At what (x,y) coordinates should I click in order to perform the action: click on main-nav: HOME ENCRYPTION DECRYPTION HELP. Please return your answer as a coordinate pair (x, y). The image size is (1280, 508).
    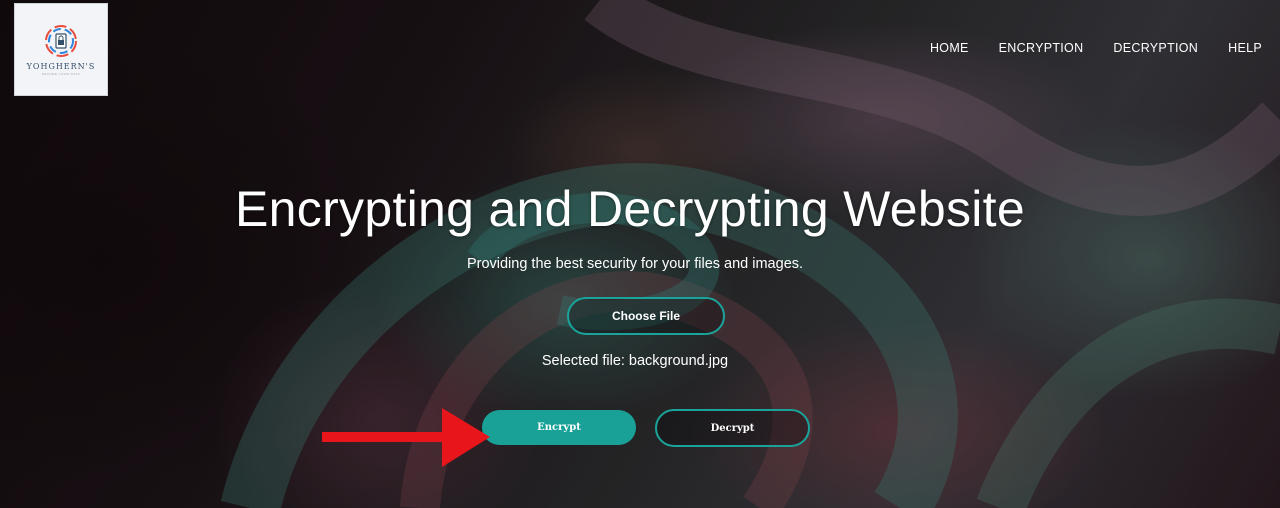
    Looking at the image, I should click on (1081, 48).